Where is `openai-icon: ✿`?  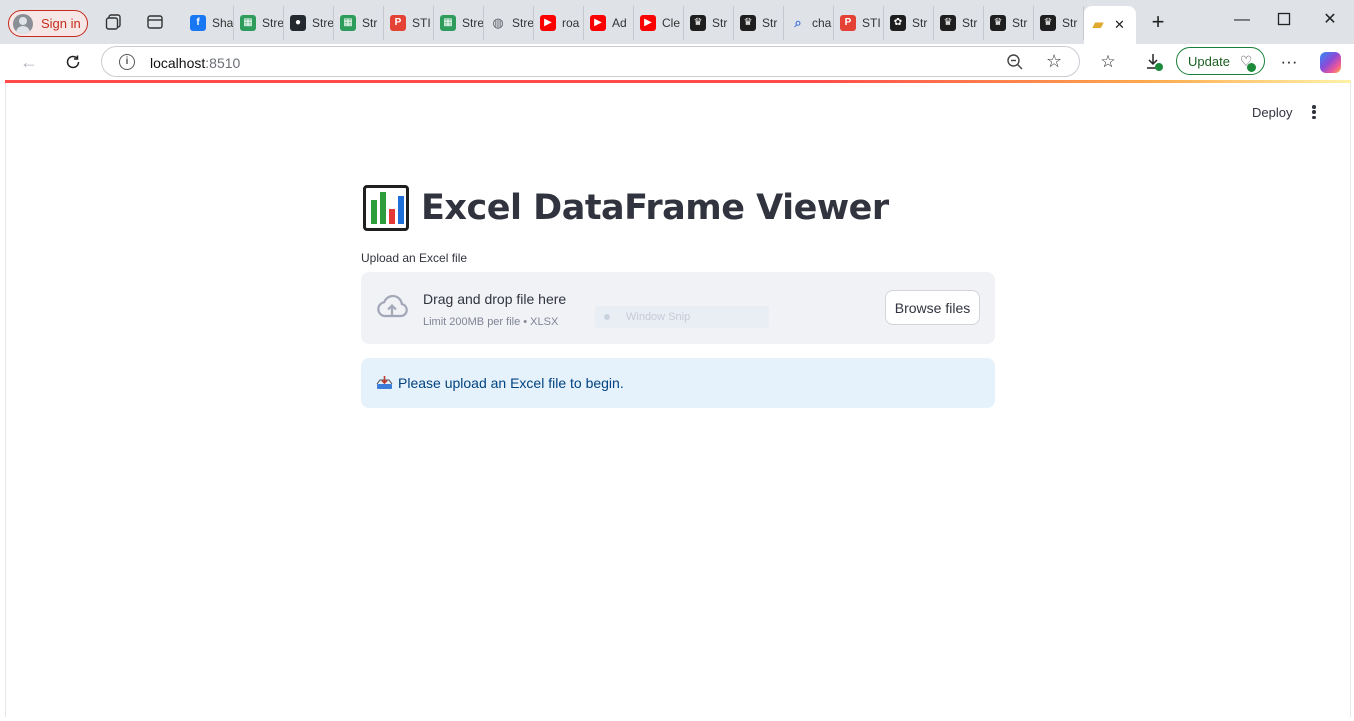 openai-icon: ✿ is located at coordinates (898, 23).